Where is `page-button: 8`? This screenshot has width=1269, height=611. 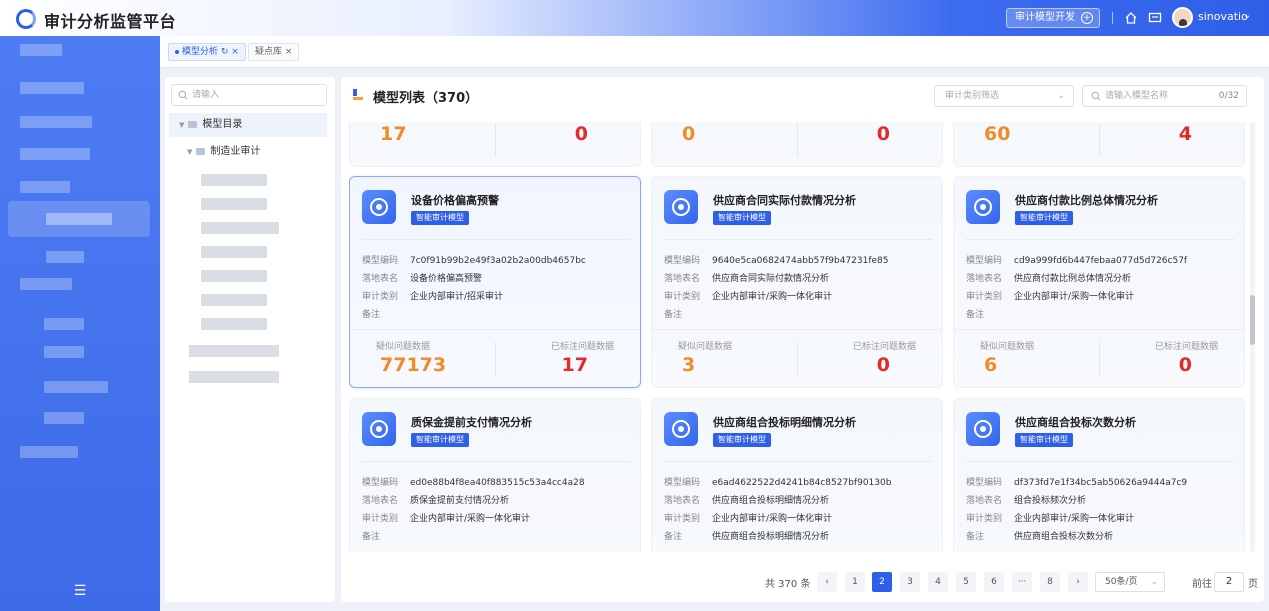 page-button: 8 is located at coordinates (1050, 582).